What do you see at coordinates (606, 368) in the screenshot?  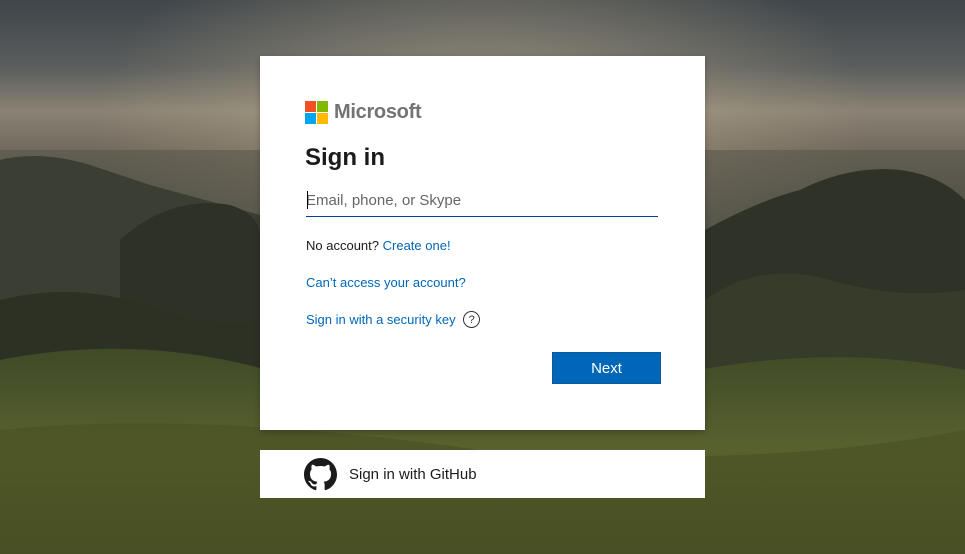 I see `next-button: Next` at bounding box center [606, 368].